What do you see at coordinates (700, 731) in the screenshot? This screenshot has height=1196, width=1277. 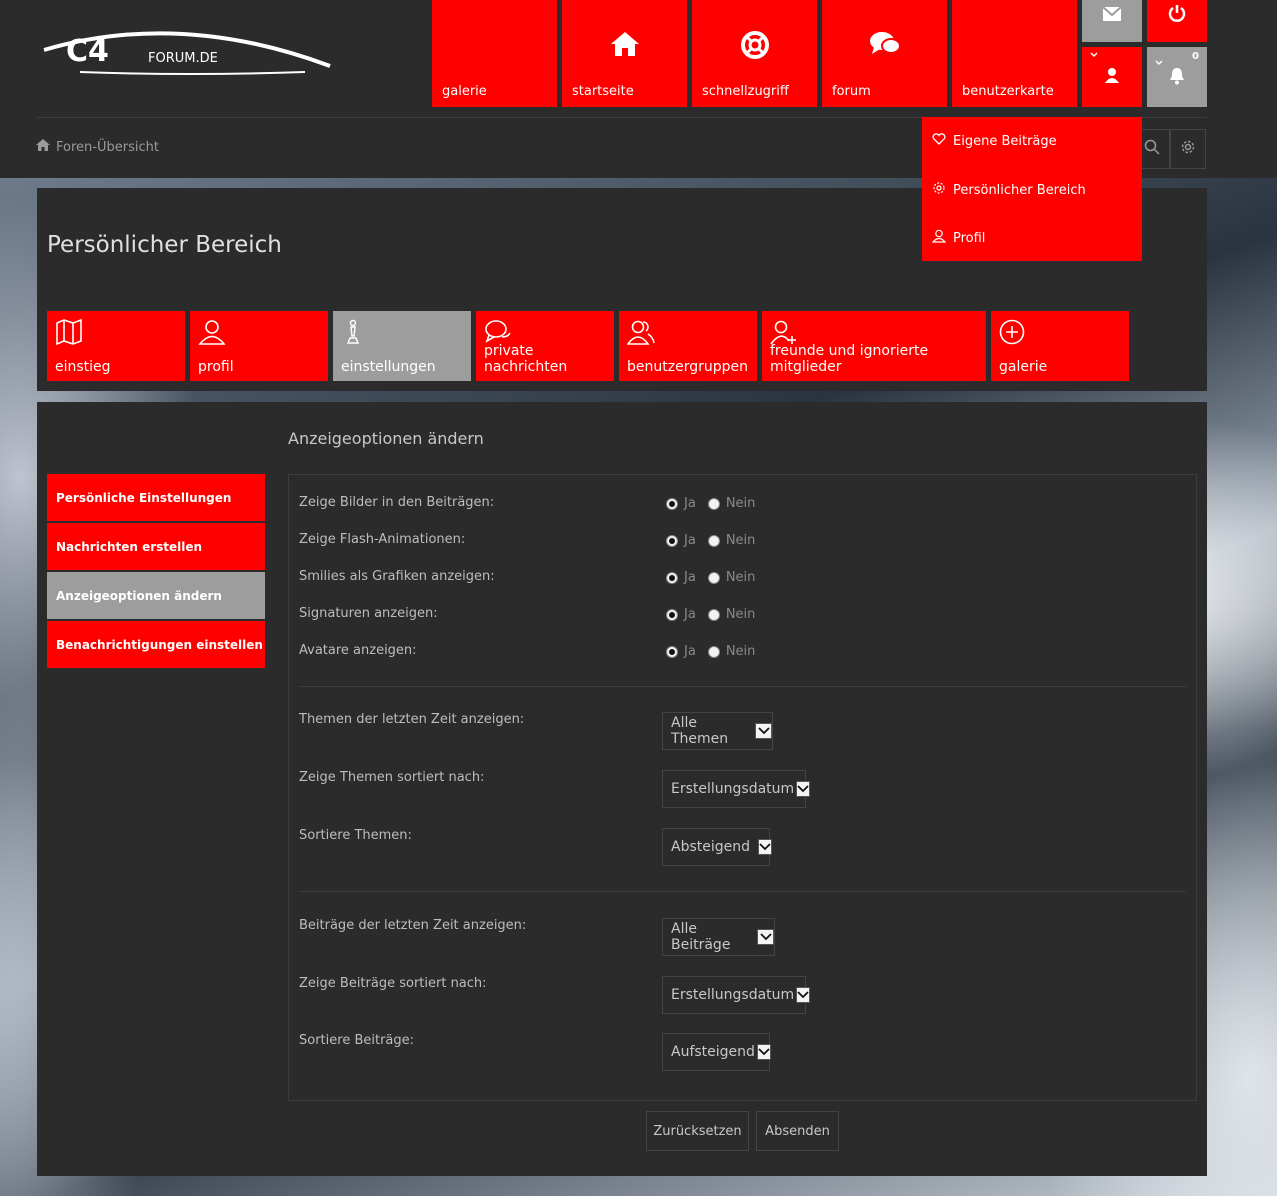 I see `select-value: Alle Themen` at bounding box center [700, 731].